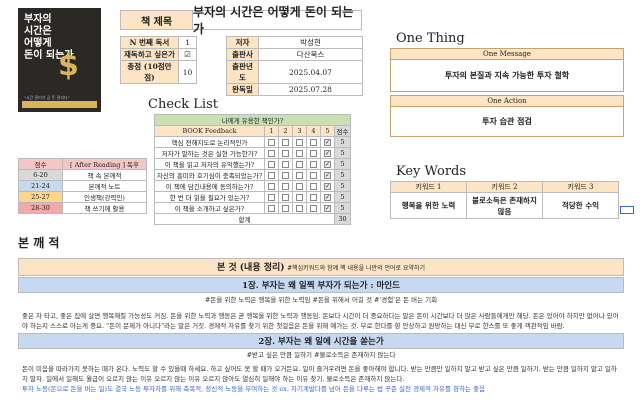 The height and width of the screenshot is (407, 640). What do you see at coordinates (321, 341) in the screenshot?
I see `chapter-2-title: 2장. 부자는 왜 일에 시간을 쏟는가` at bounding box center [321, 341].